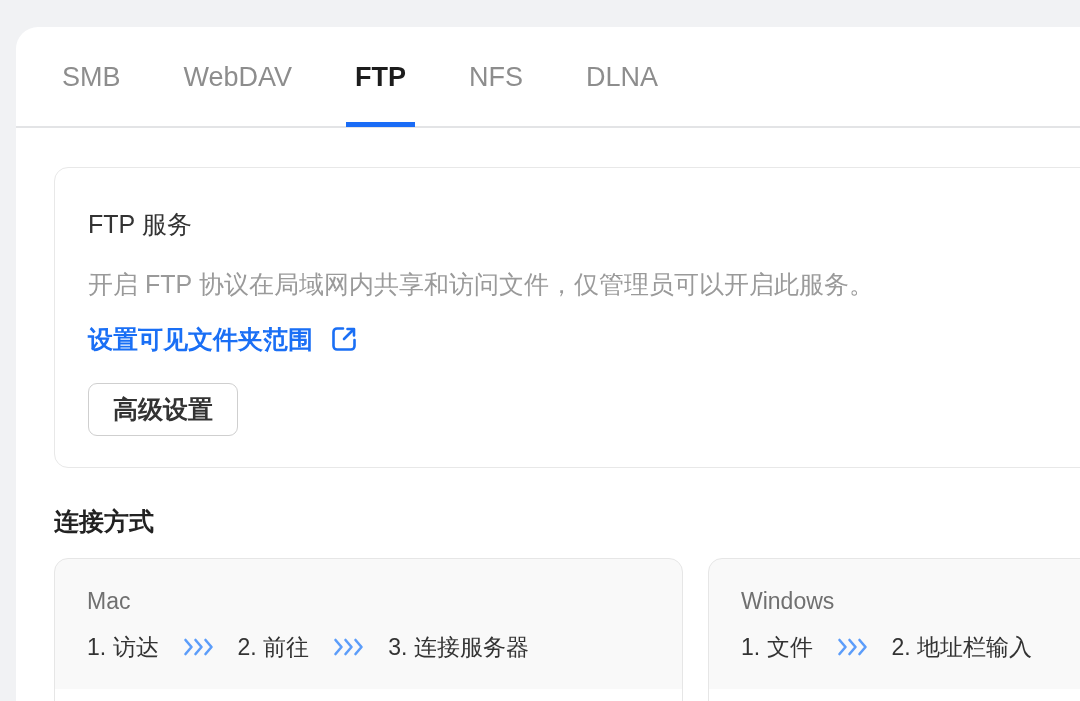 This screenshot has width=1080, height=701. Describe the element at coordinates (777, 647) in the screenshot. I see `step-text: 1. 文件` at that location.